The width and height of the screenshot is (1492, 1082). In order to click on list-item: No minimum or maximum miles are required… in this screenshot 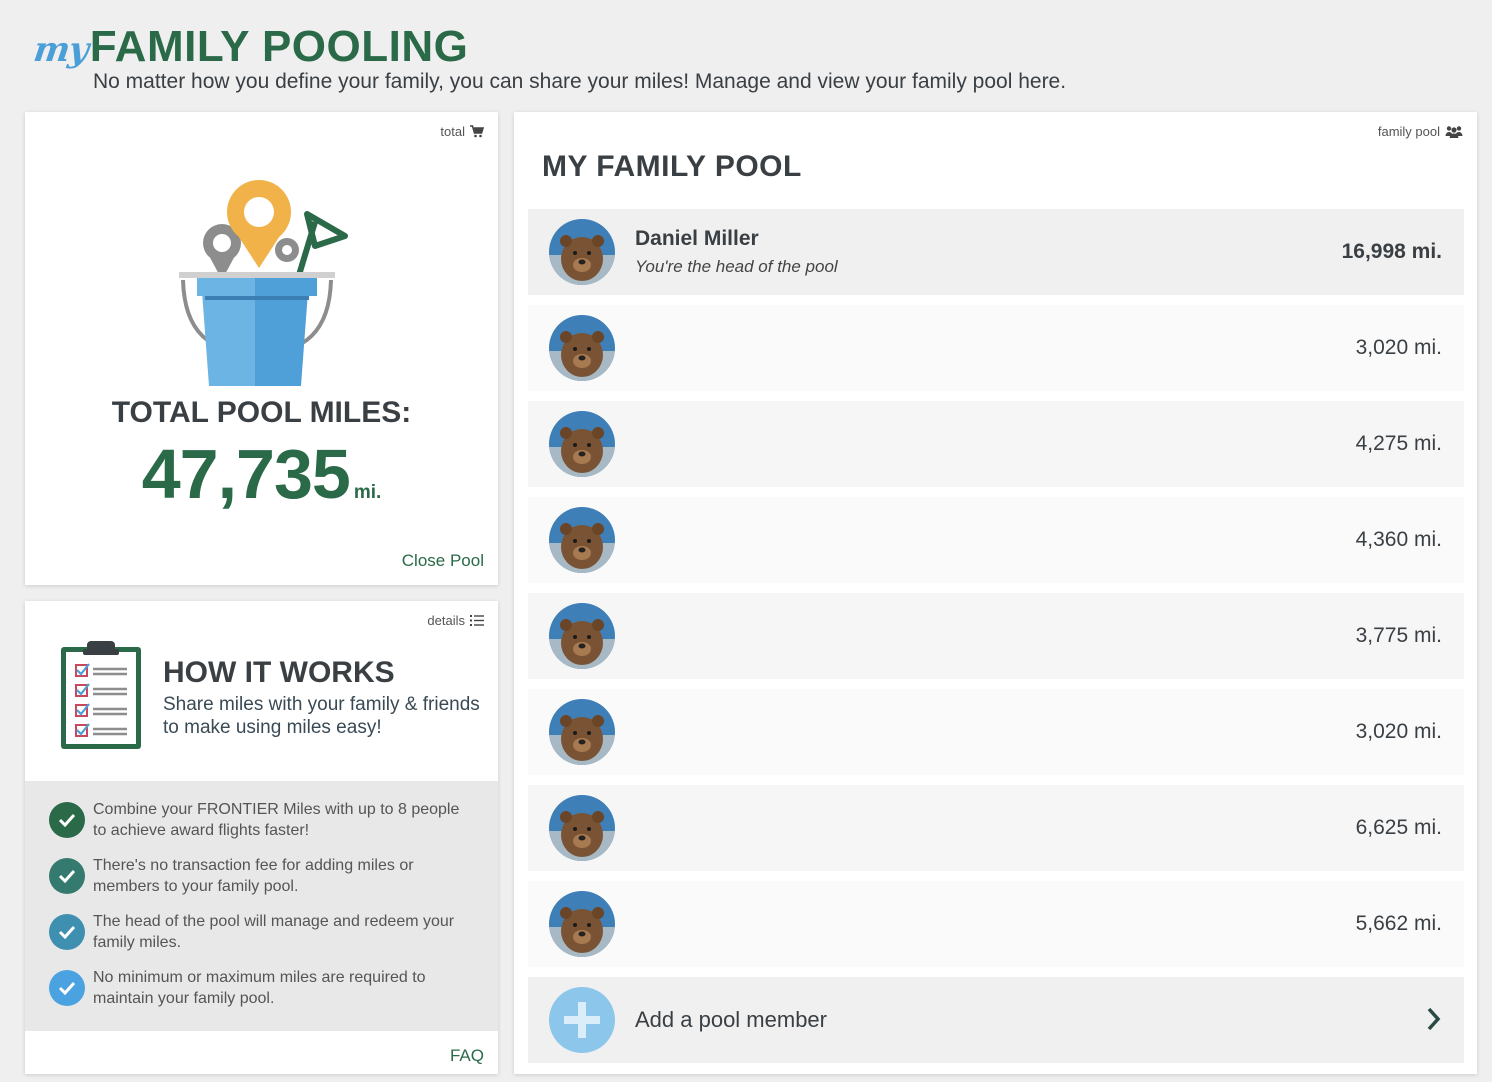, I will do `click(273, 988)`.